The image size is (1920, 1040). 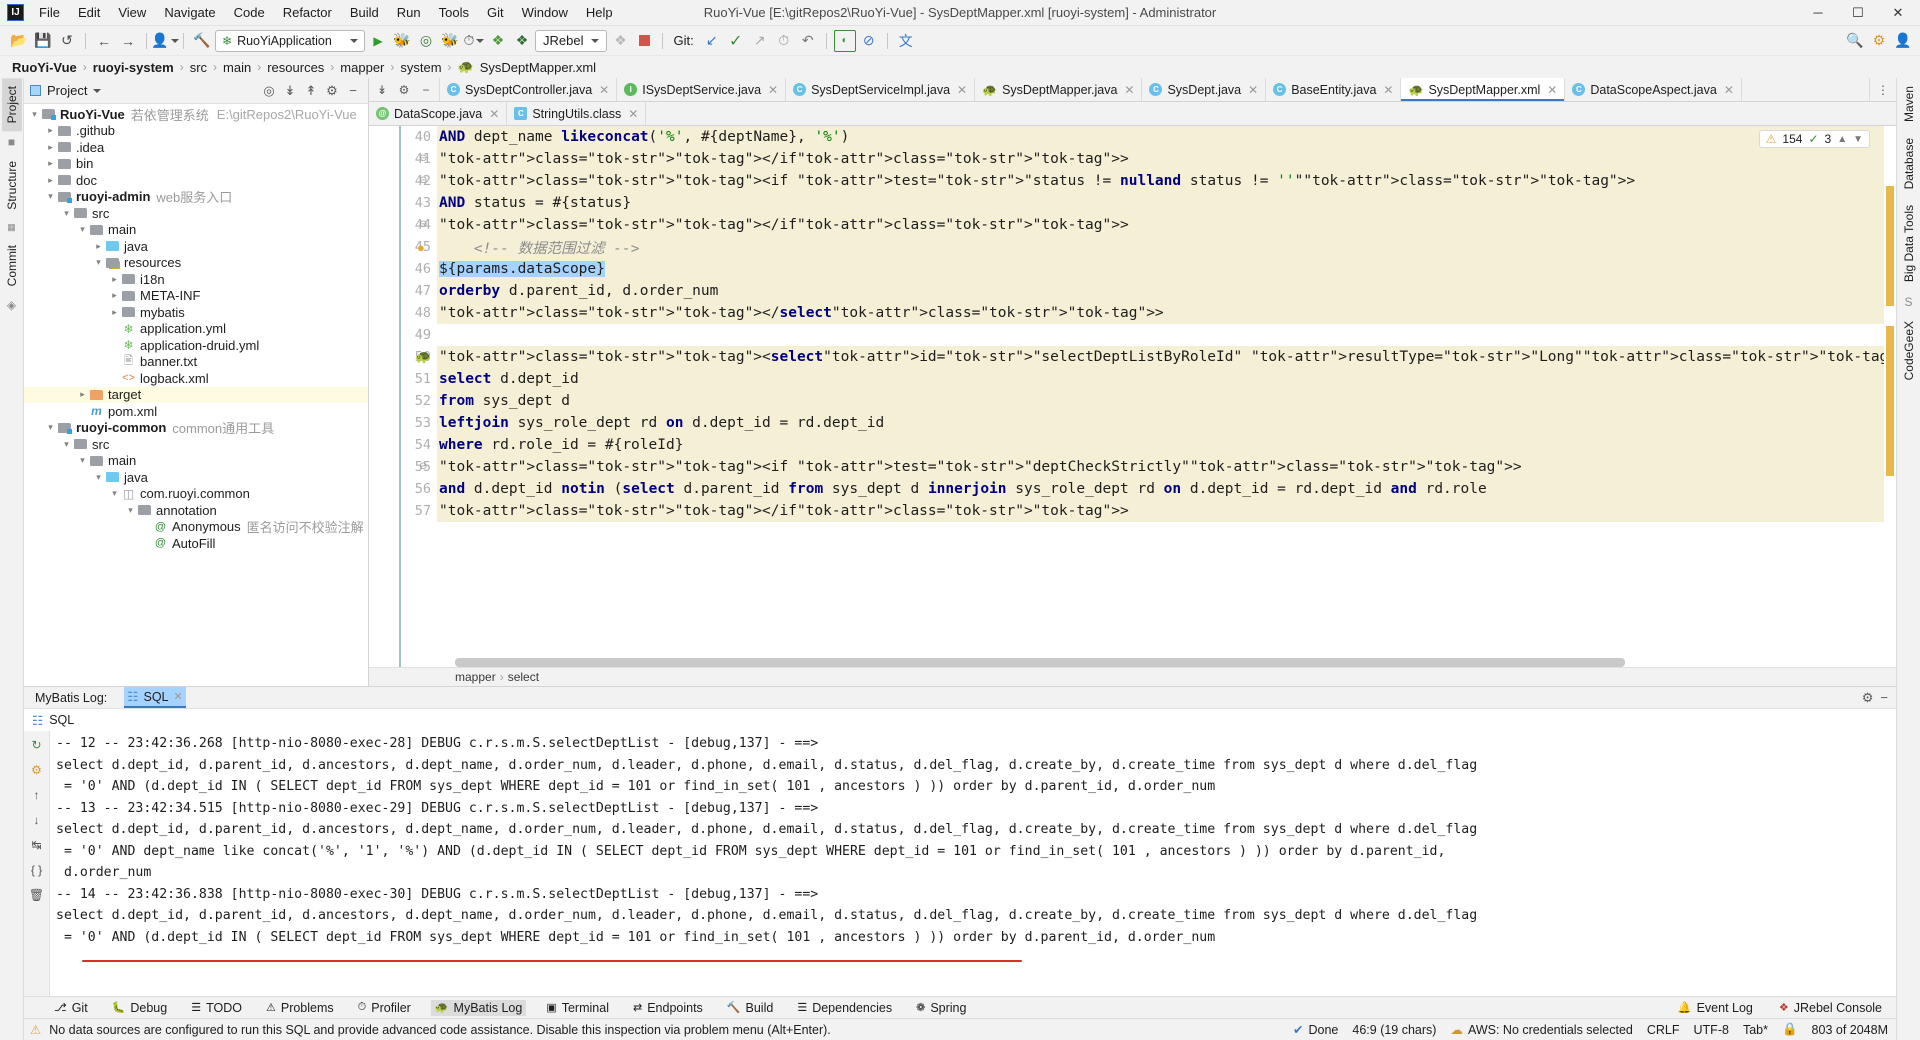 I want to click on s-icon: S, so click(x=1908, y=302).